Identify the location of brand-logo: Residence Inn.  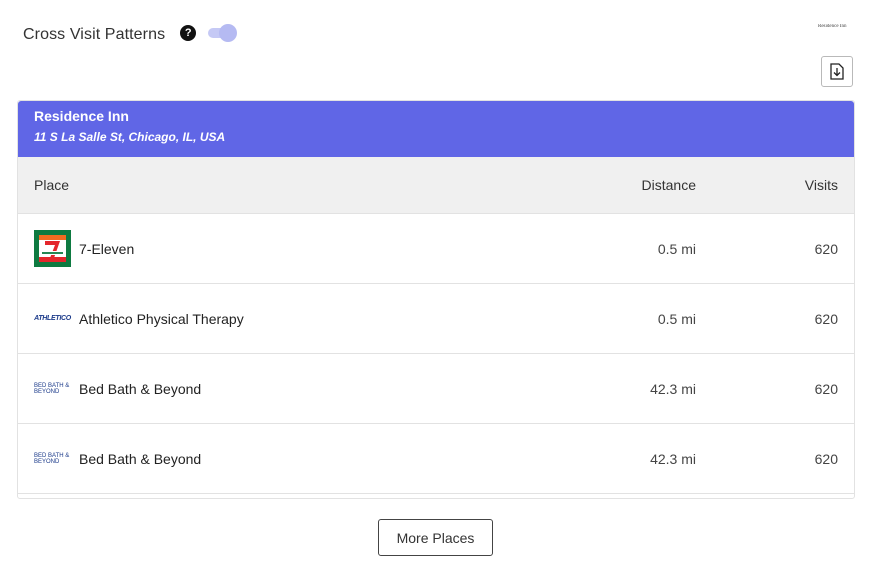
(832, 26).